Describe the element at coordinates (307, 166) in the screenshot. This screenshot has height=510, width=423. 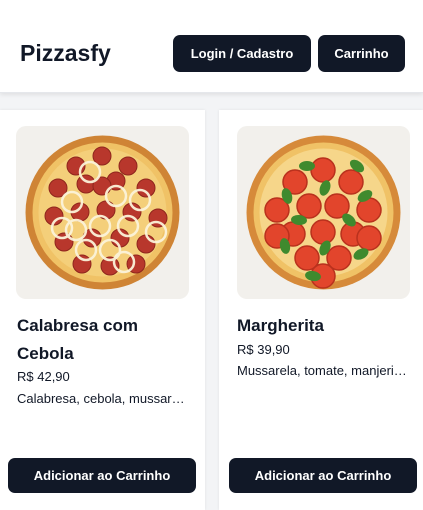
I see `basil-leaf` at that location.